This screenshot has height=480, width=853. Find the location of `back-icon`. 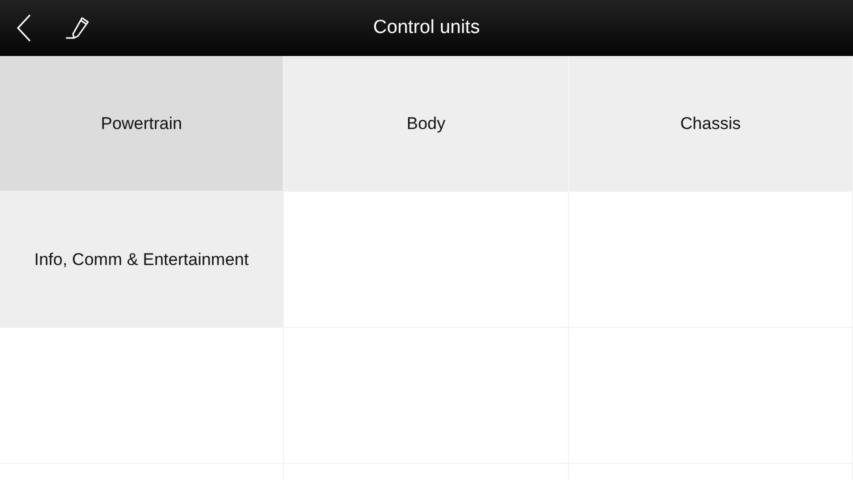

back-icon is located at coordinates (24, 28).